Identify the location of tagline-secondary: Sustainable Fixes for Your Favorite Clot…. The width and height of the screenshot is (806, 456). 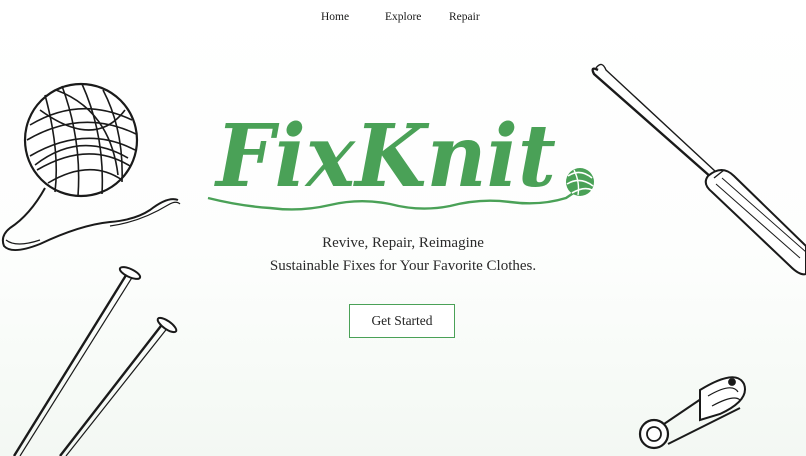
(403, 266).